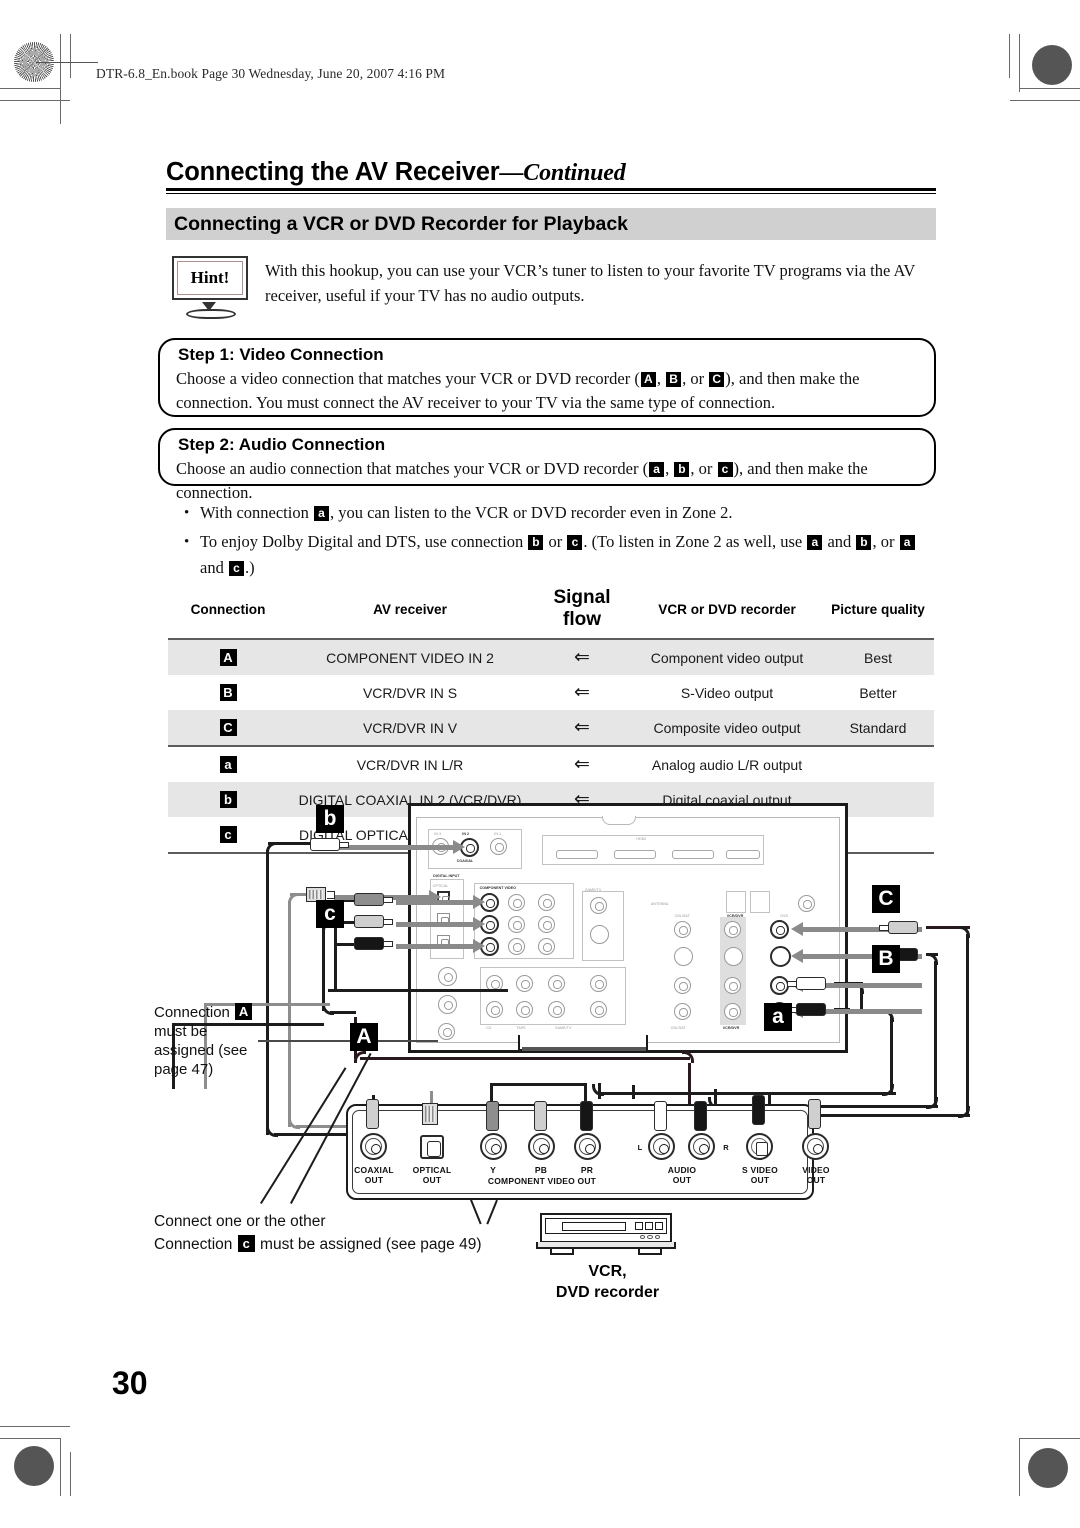 Image resolution: width=1080 pixels, height=1528 pixels. Describe the element at coordinates (815, 1146) in the screenshot. I see `vcr-video-out-jack` at that location.